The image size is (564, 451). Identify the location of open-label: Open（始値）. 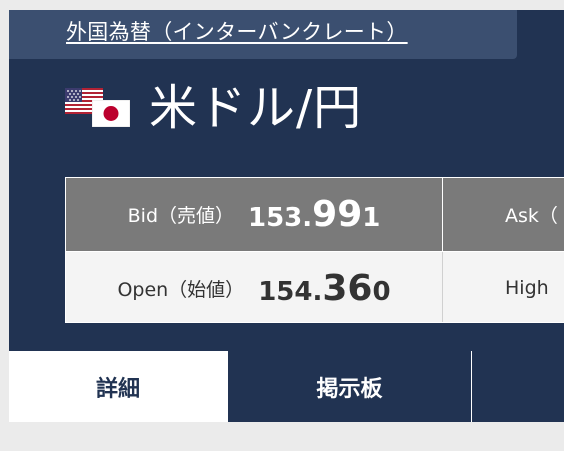
(181, 289).